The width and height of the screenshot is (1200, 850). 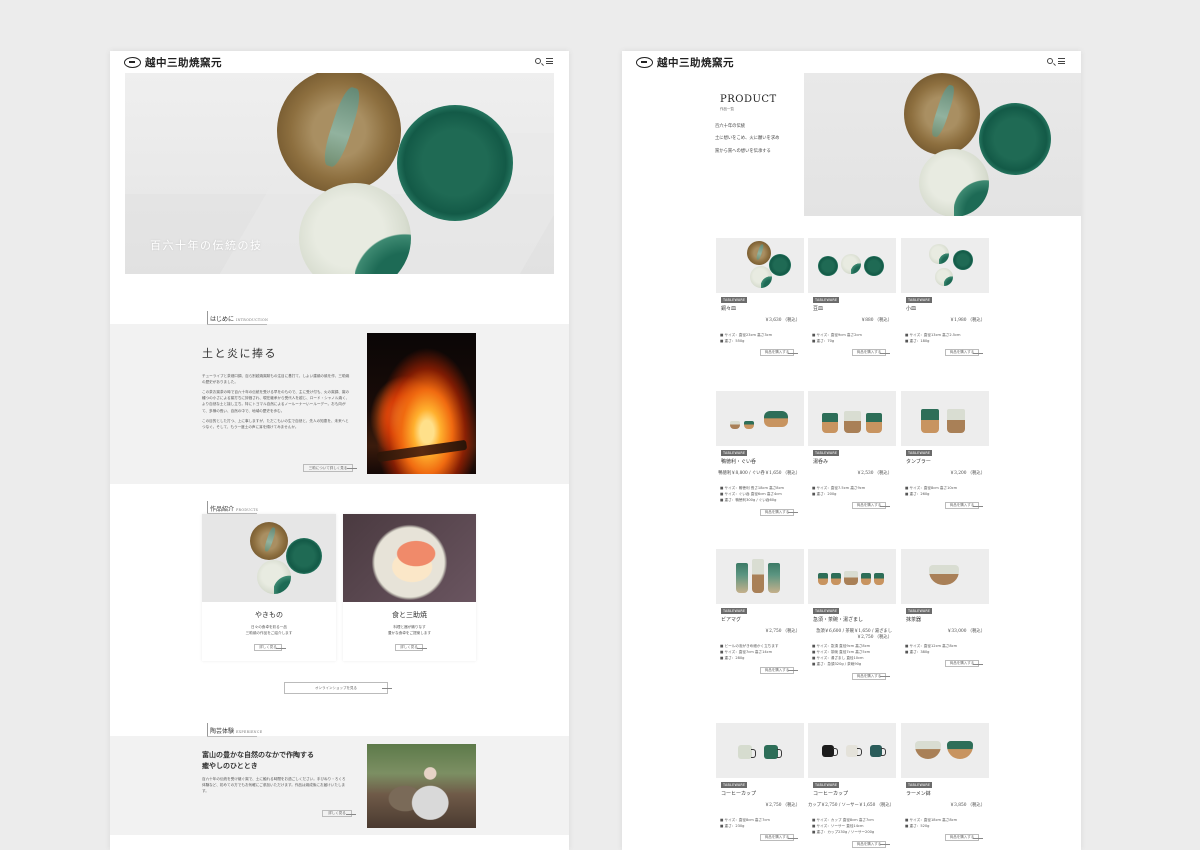 What do you see at coordinates (918, 462) in the screenshot?
I see `product-name: タンブラー` at bounding box center [918, 462].